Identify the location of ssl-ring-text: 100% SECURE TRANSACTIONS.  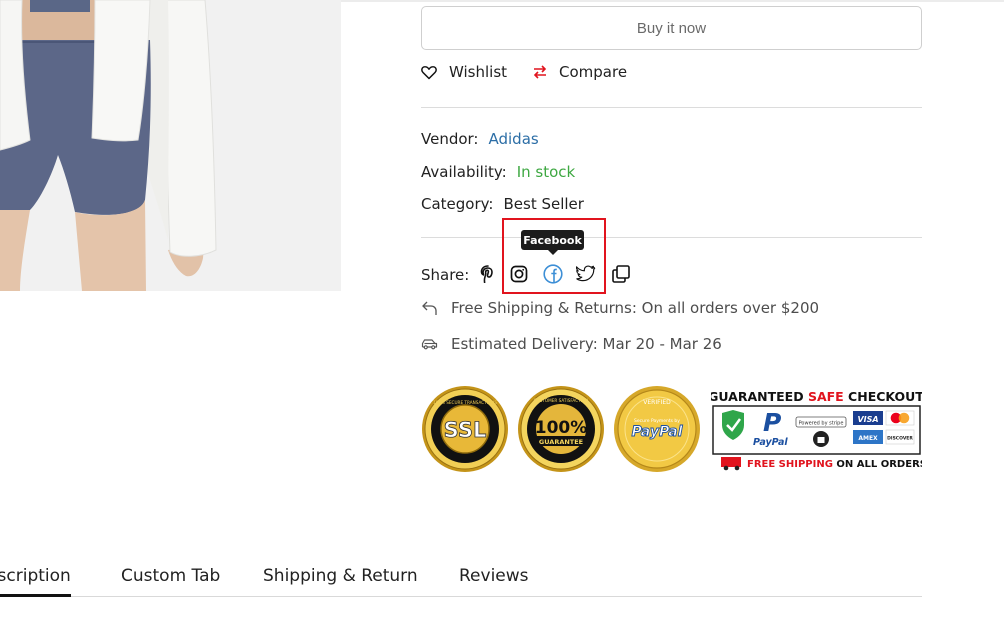
(465, 402).